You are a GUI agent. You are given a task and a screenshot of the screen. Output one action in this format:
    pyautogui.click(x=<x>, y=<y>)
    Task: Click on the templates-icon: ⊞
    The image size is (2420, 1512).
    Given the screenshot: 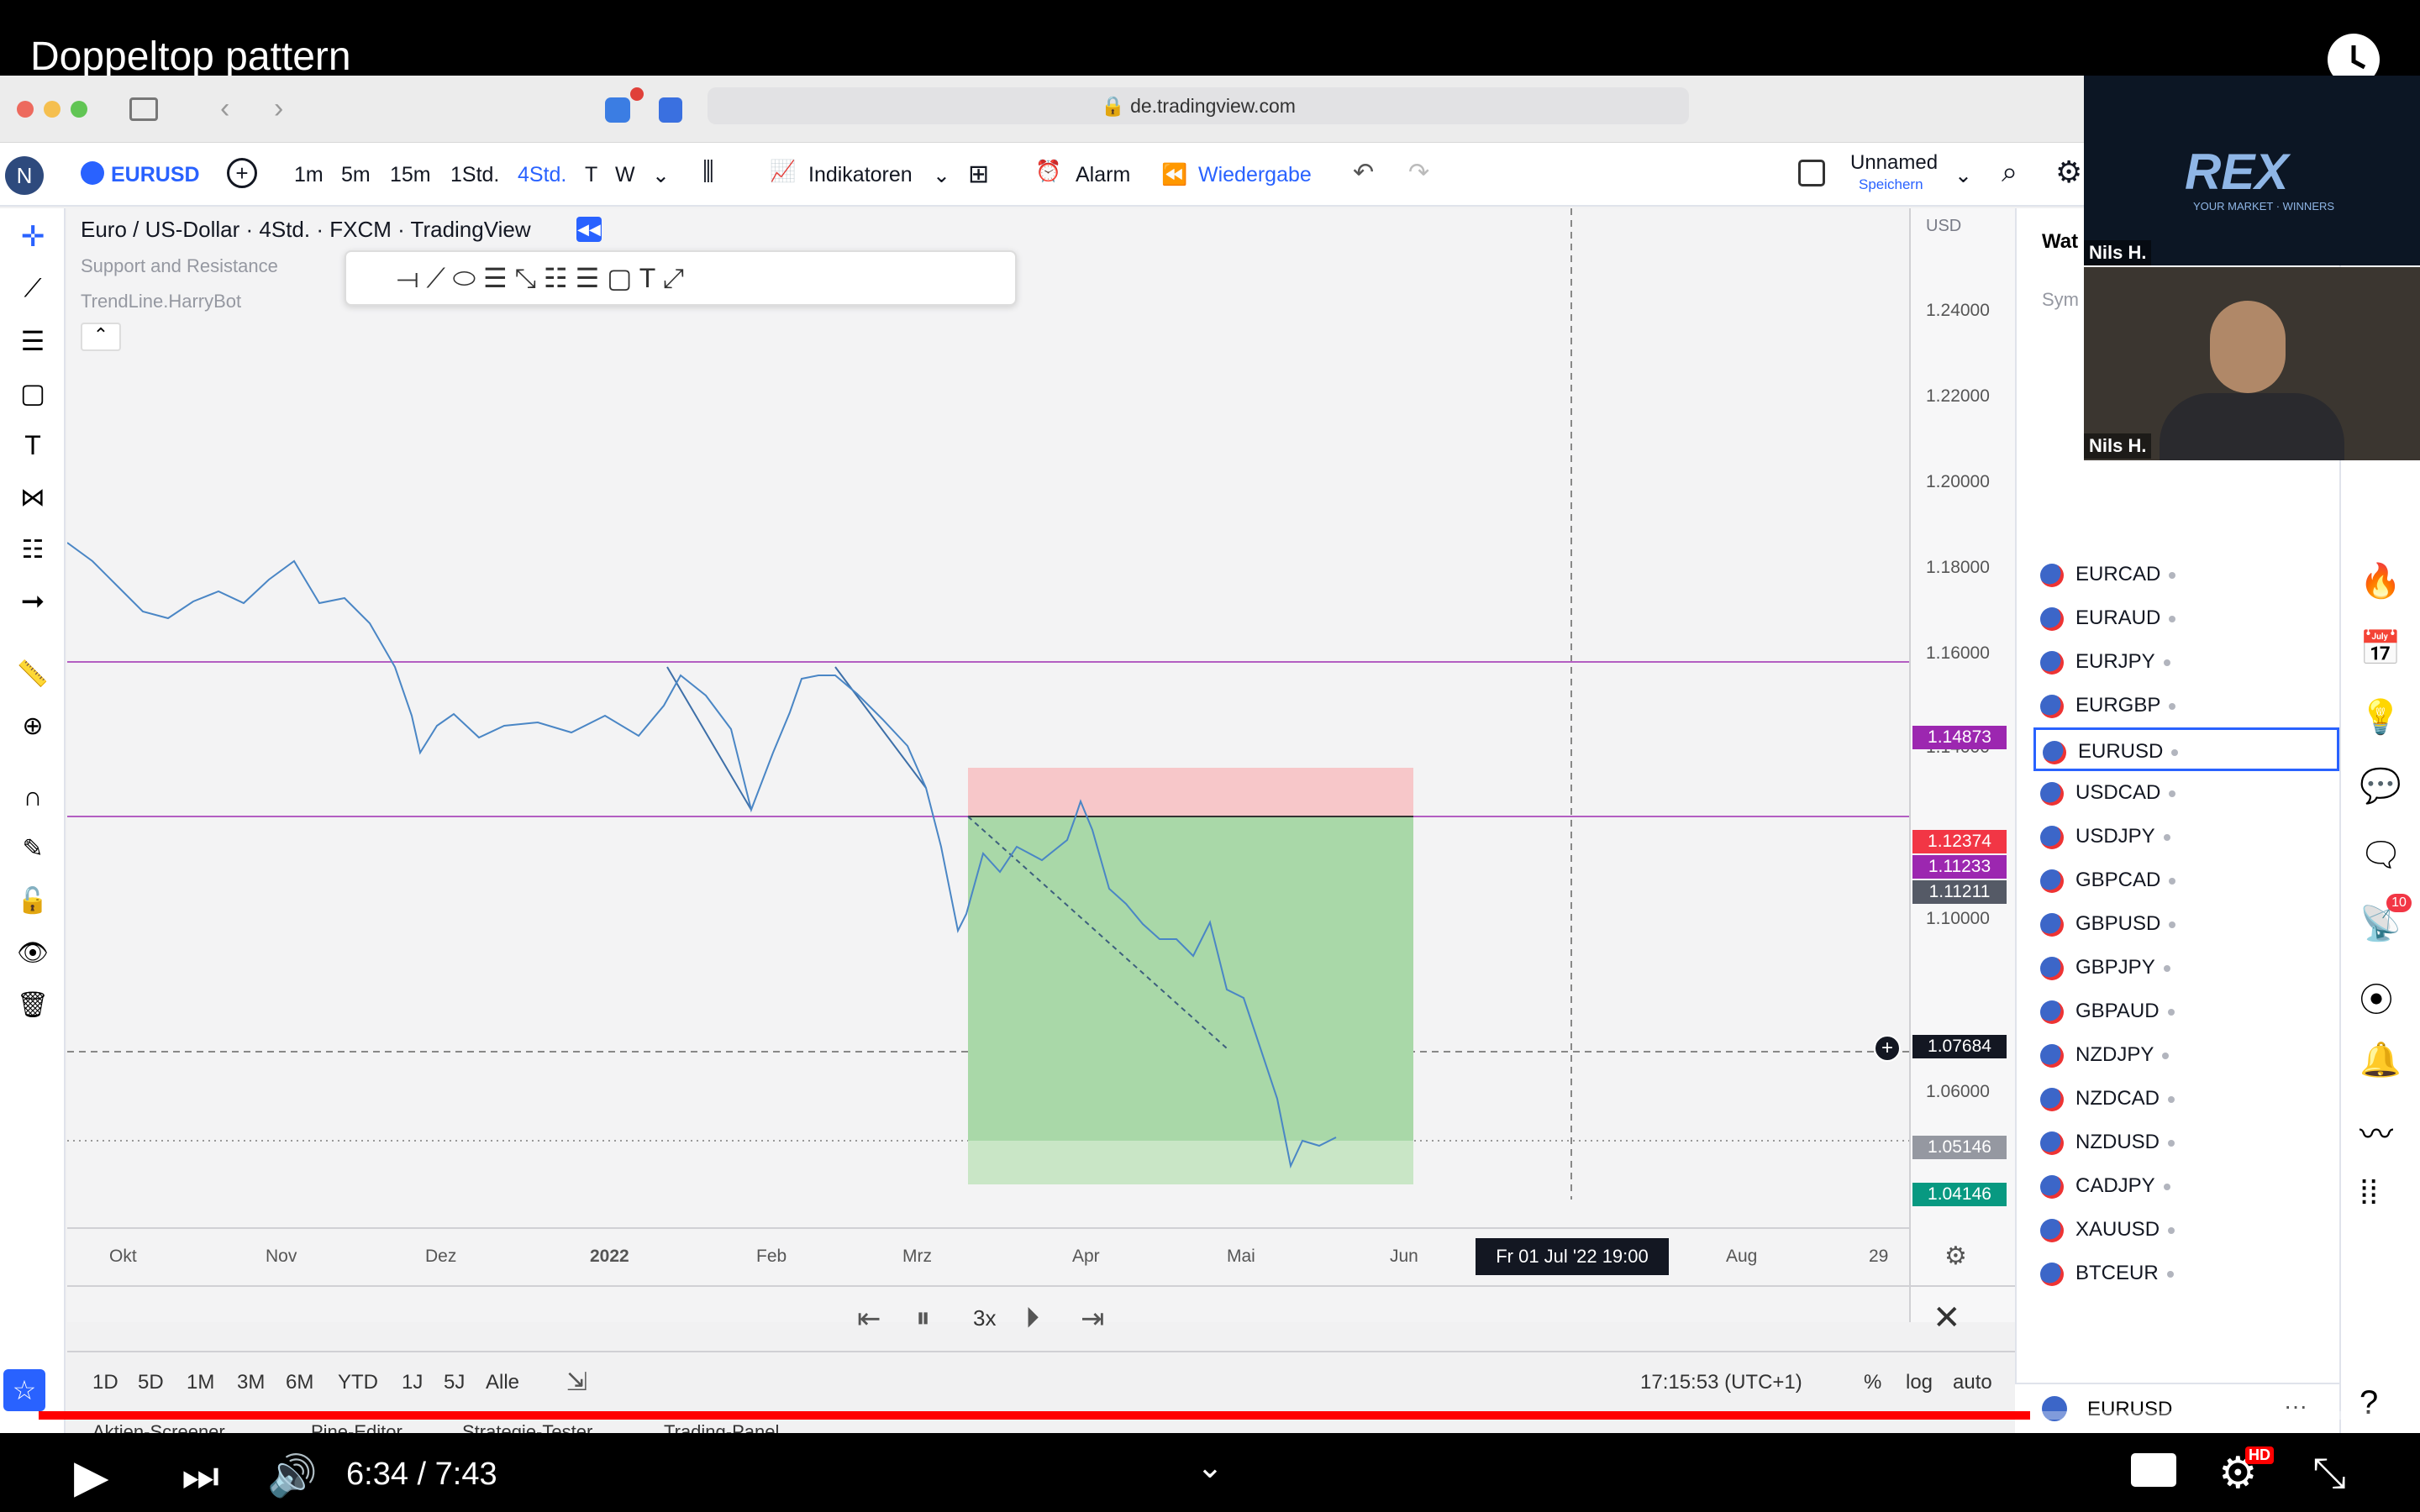 What is the action you would take?
    pyautogui.click(x=978, y=174)
    